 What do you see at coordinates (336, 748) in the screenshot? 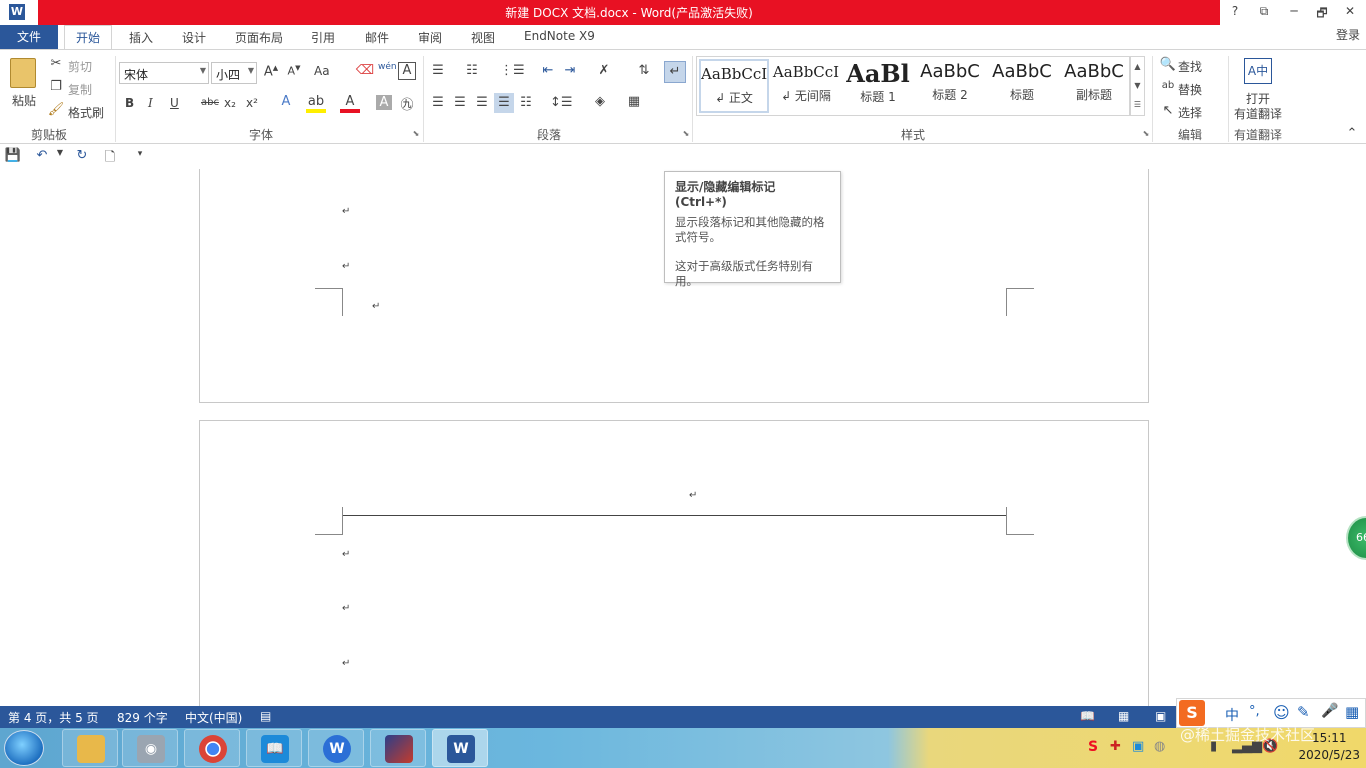
I see `taskbar-wps: W` at bounding box center [336, 748].